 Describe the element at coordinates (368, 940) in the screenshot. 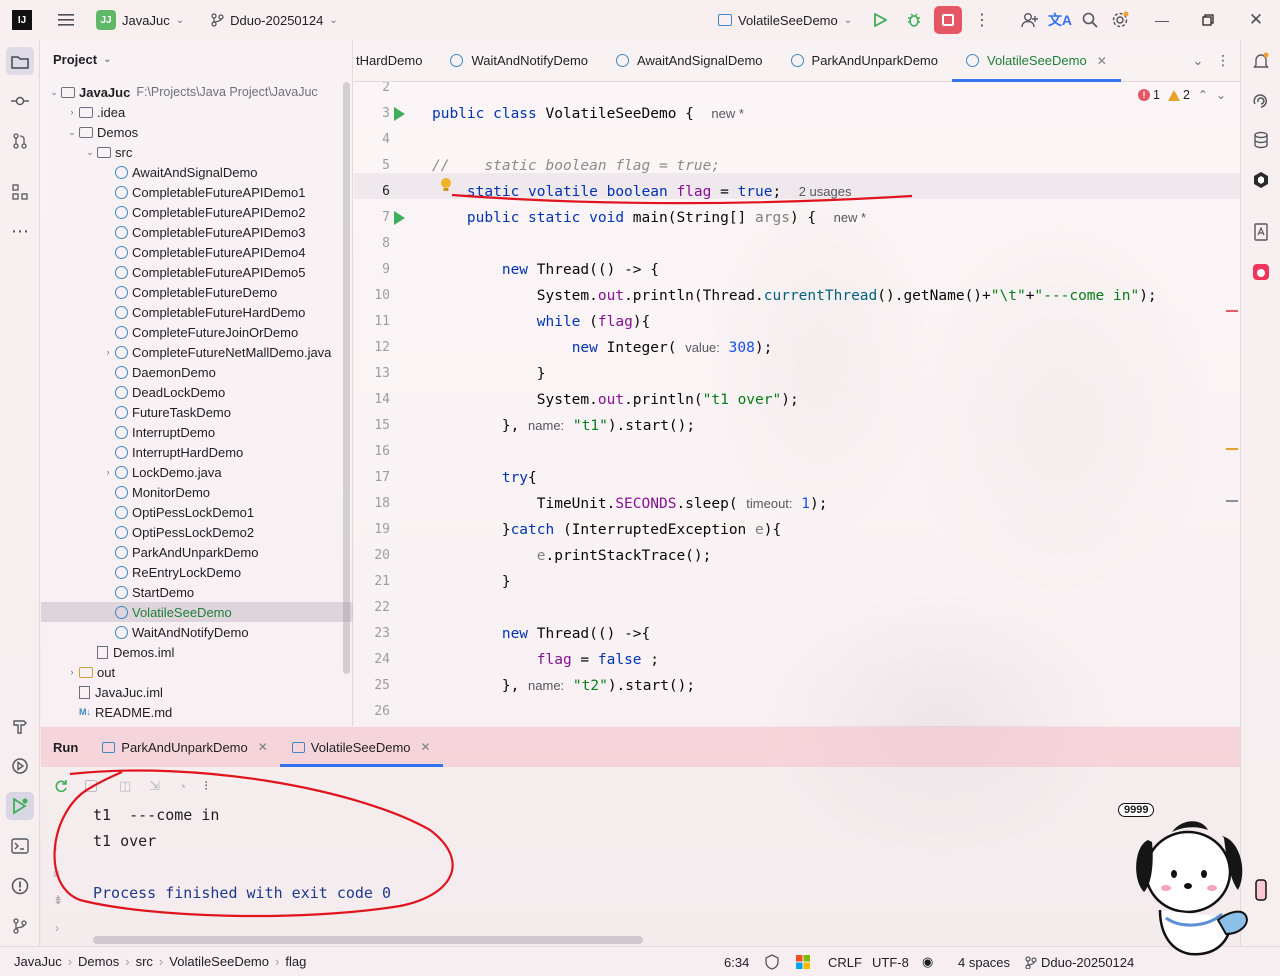

I see `console-horizontal-scrollbar` at that location.